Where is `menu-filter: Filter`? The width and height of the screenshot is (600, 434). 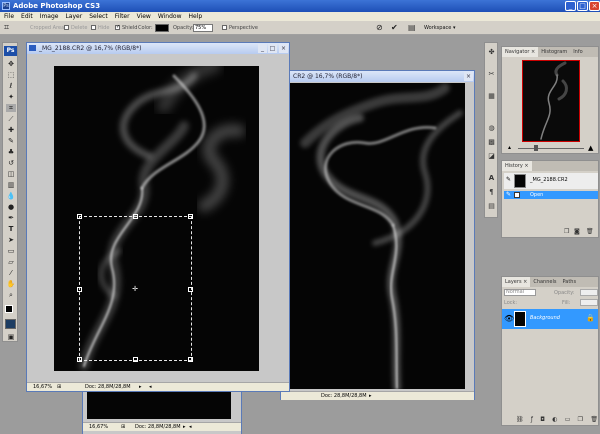 menu-filter: Filter is located at coordinates (122, 16).